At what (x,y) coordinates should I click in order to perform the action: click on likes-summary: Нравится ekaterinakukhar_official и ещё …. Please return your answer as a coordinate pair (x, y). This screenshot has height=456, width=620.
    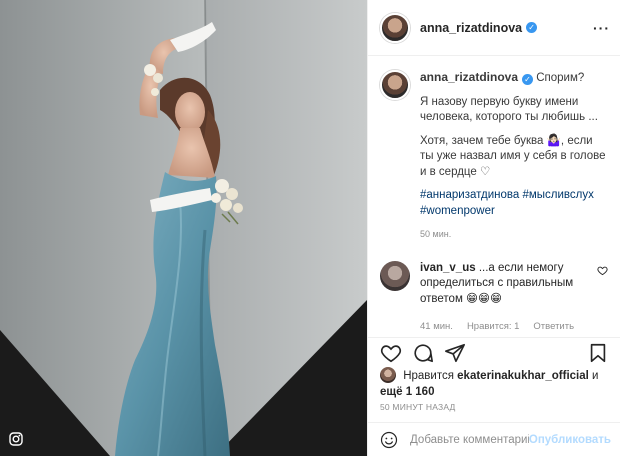
    Looking at the image, I should click on (495, 383).